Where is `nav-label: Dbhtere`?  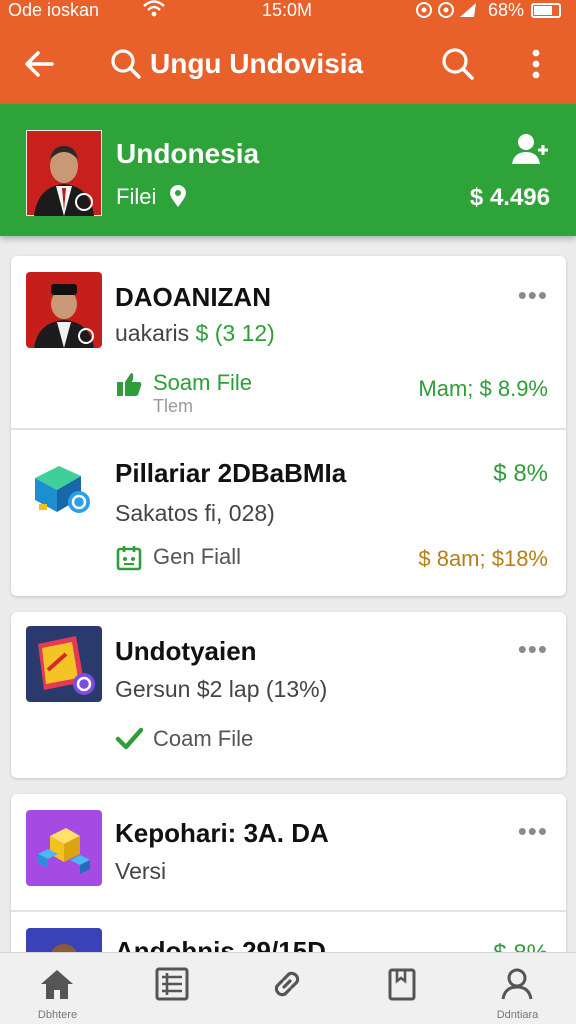 nav-label: Dbhtere is located at coordinates (57, 1015).